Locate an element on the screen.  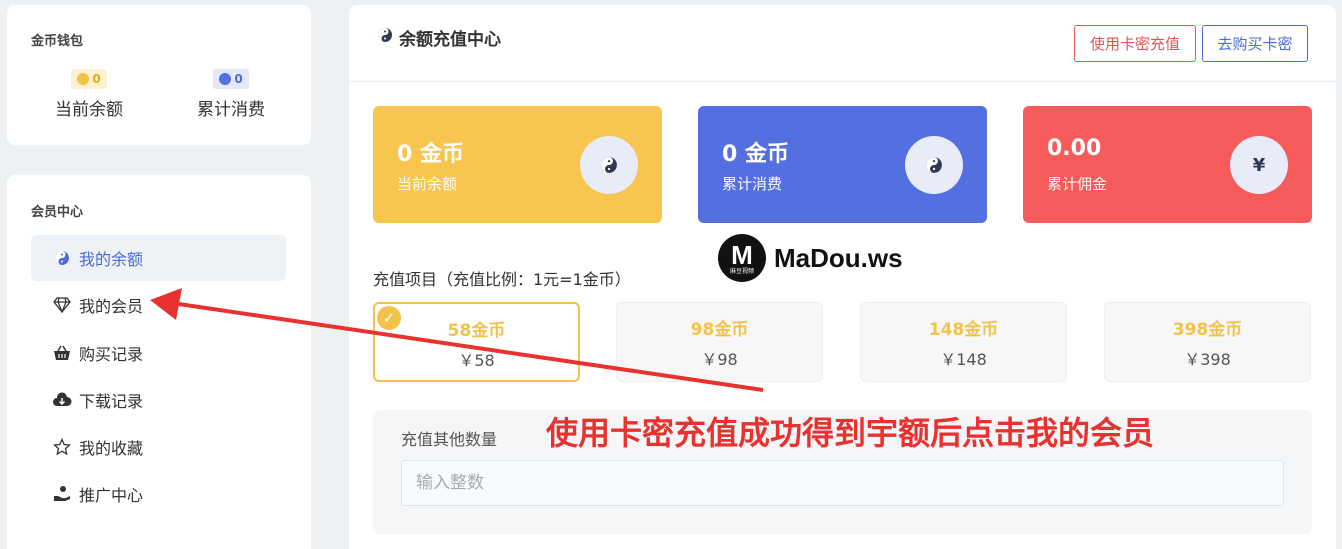
recharge-option-58: ✓ 58金币 ￥58 is located at coordinates (476, 342).